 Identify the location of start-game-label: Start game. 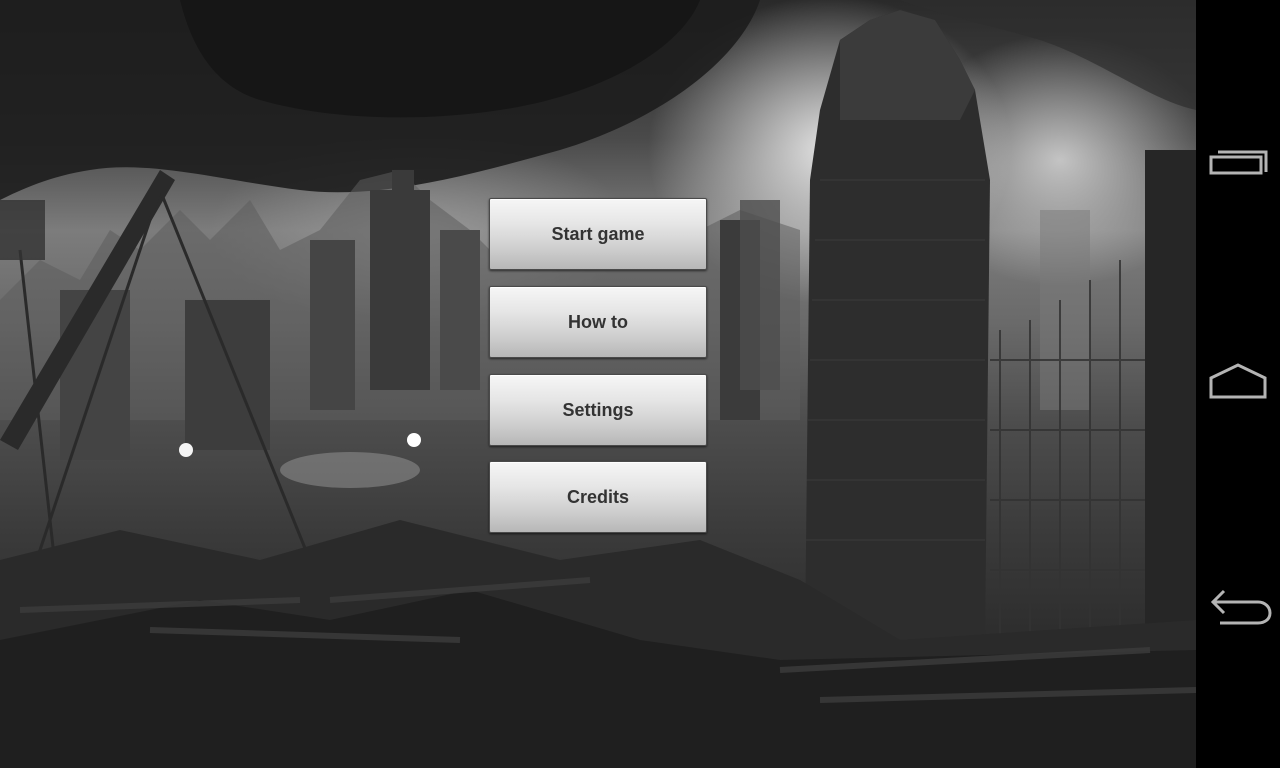
(598, 233).